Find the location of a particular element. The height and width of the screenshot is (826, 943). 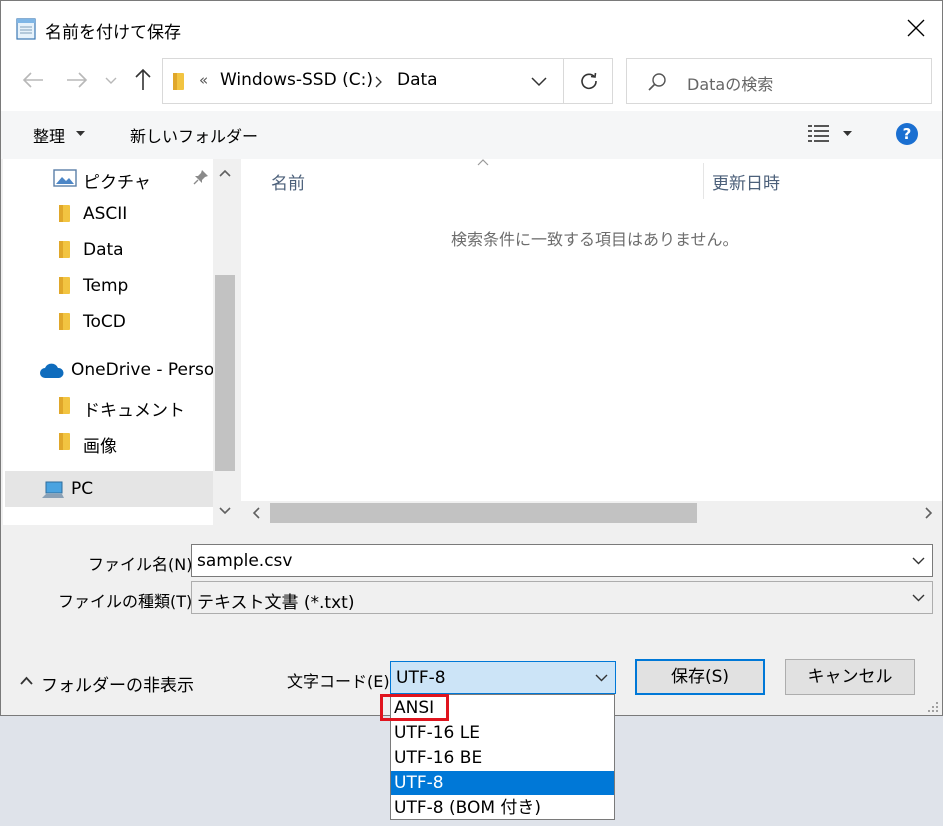

sidebar-item-pc: PC is located at coordinates (109, 489).